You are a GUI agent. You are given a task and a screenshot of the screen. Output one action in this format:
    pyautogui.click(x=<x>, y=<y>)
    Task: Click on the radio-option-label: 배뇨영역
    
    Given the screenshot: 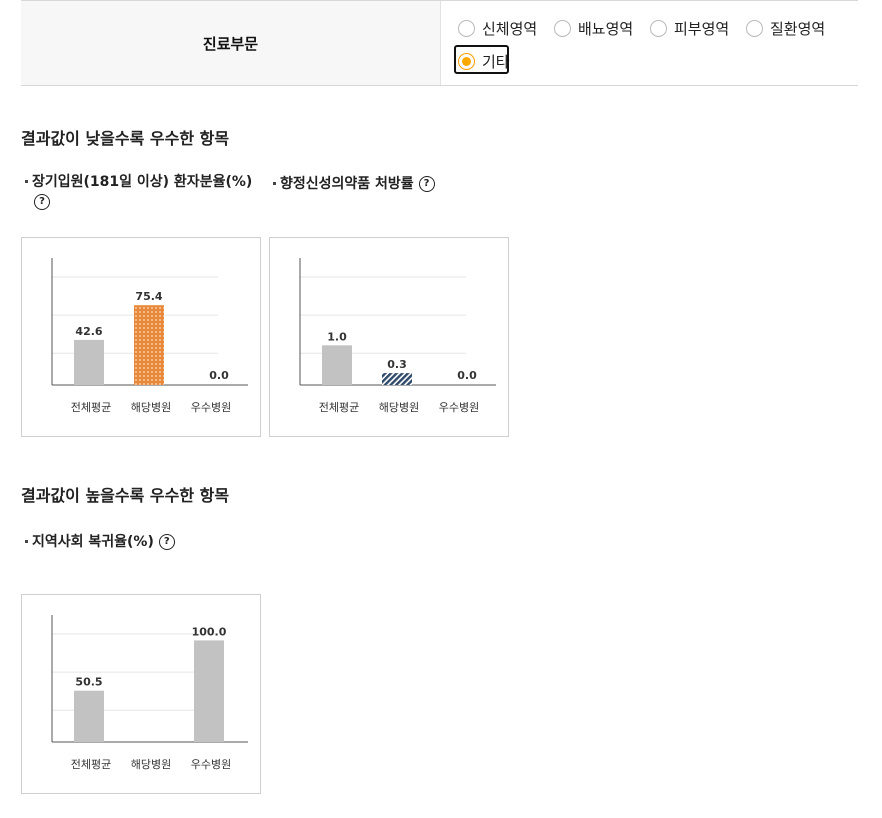 What is the action you would take?
    pyautogui.click(x=606, y=29)
    